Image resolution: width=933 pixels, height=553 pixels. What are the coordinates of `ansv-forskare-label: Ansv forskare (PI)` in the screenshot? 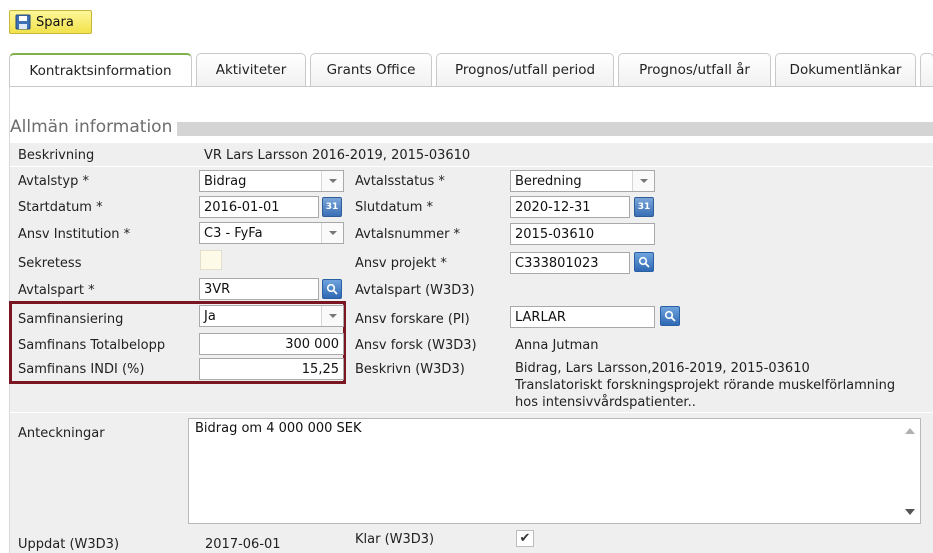 It's located at (412, 319).